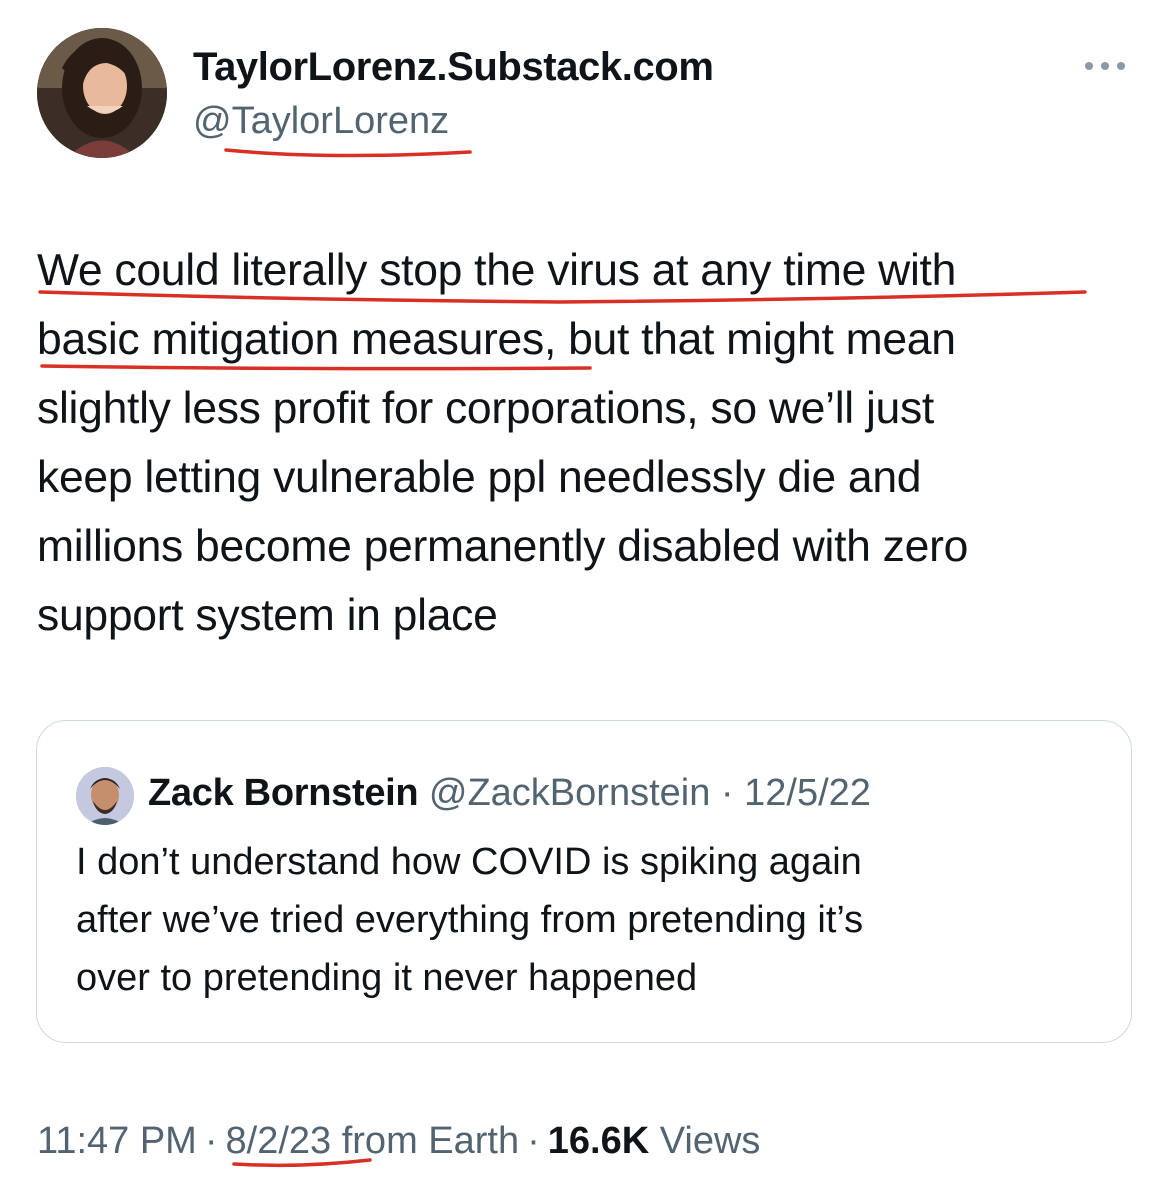  I want to click on quoted-author-avatar, so click(105, 796).